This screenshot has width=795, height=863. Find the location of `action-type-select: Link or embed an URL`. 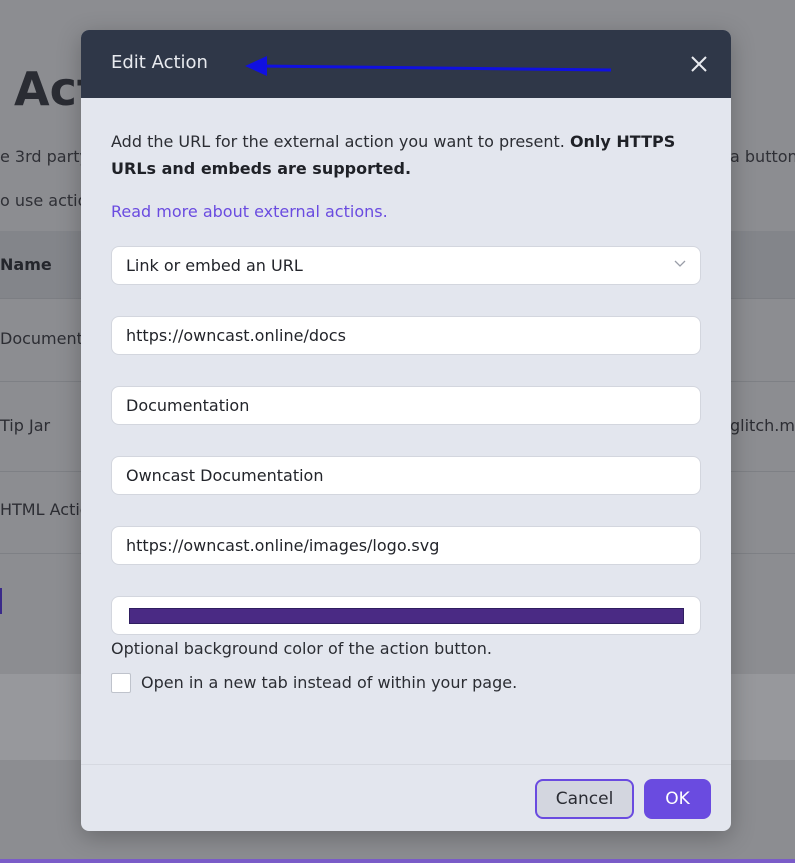

action-type-select: Link or embed an URL is located at coordinates (406, 265).